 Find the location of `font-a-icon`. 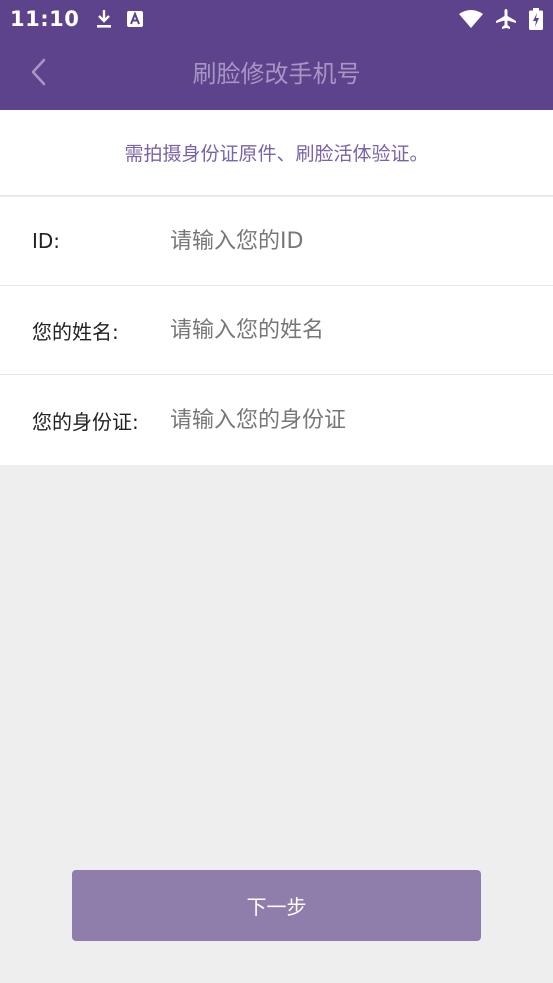

font-a-icon is located at coordinates (135, 19).